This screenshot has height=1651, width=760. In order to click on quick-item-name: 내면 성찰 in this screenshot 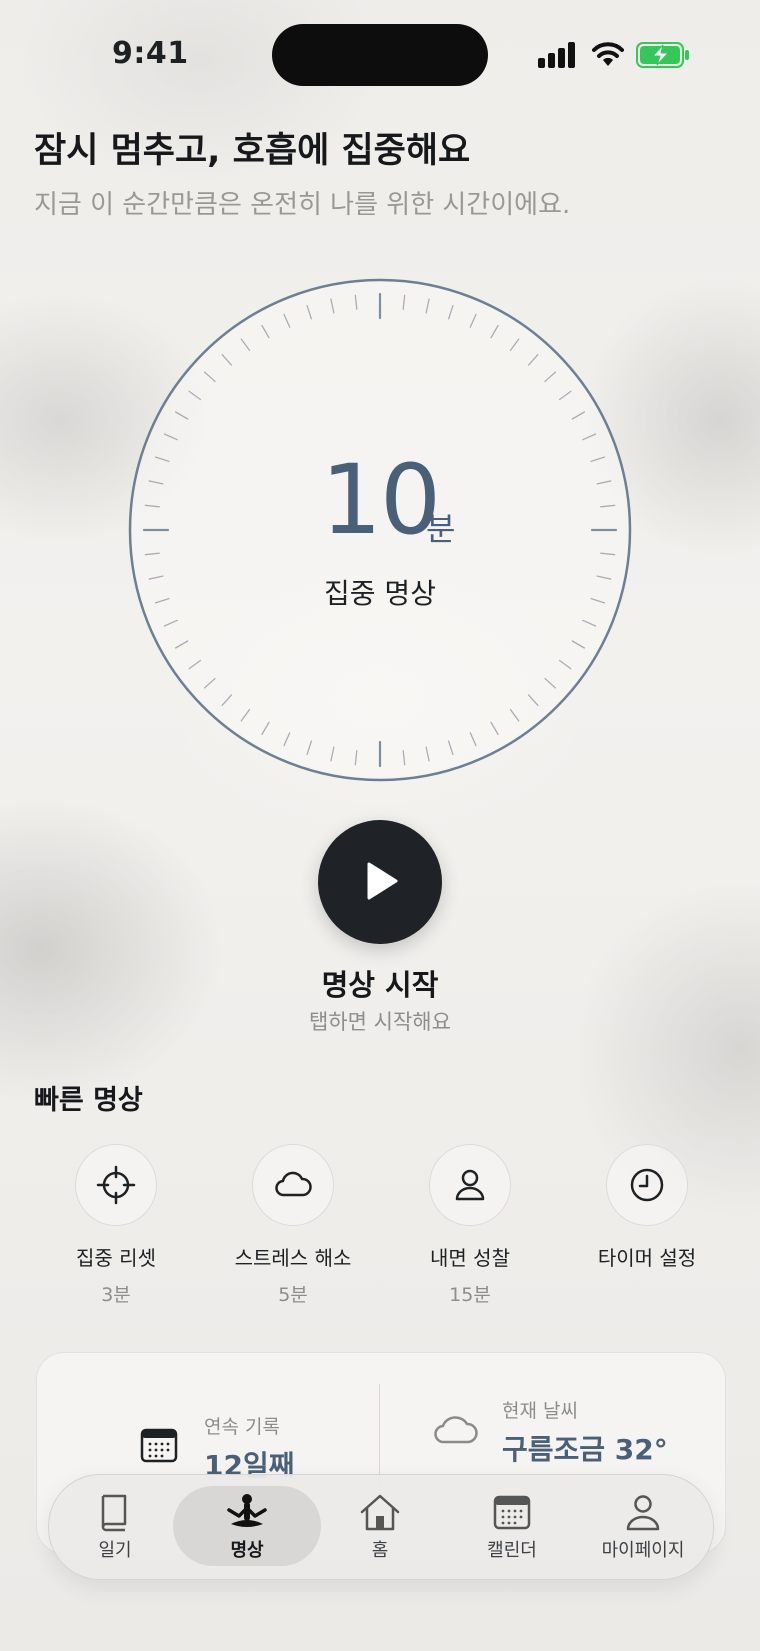, I will do `click(470, 1258)`.